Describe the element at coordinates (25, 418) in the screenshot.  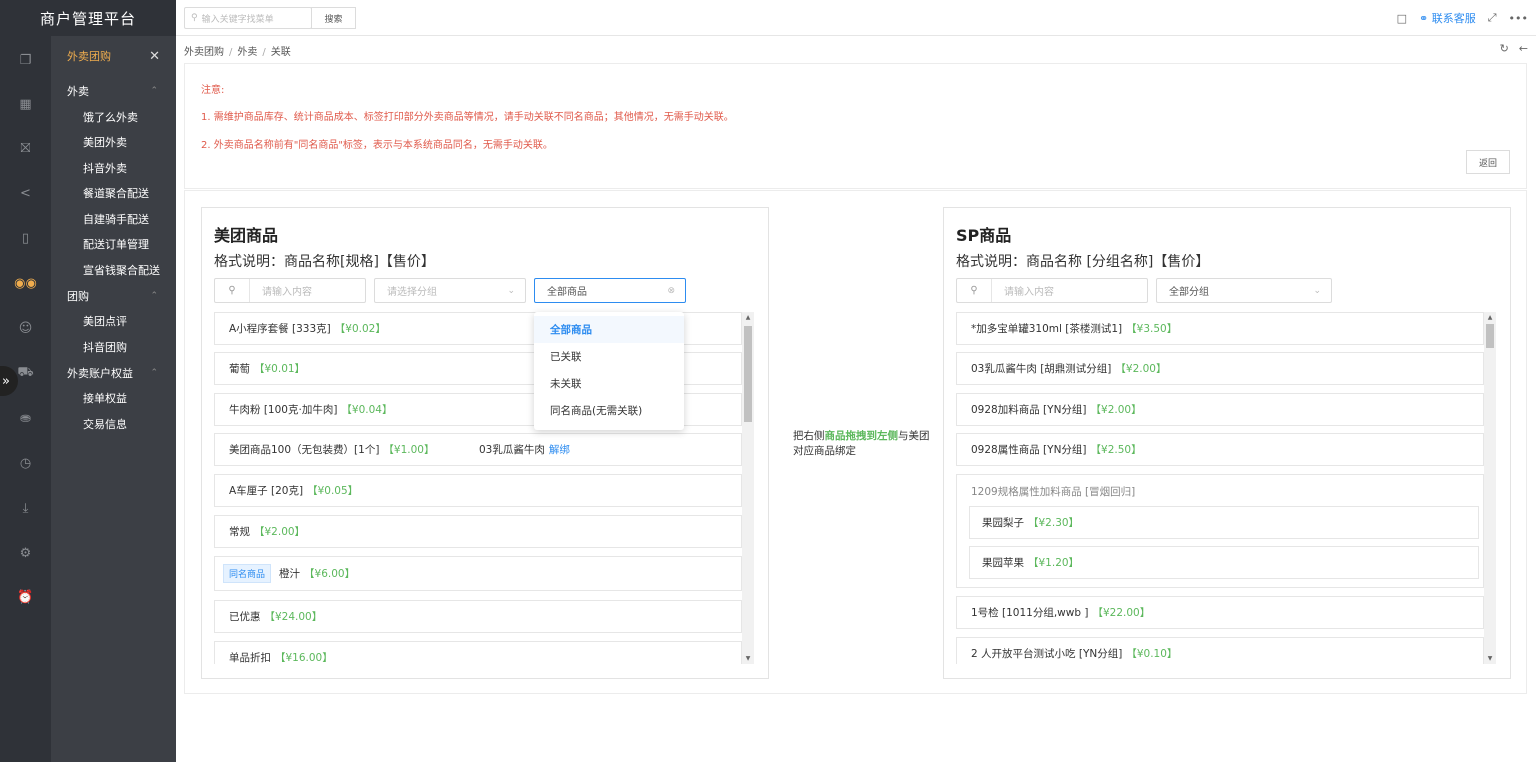
I see `database-icon: ⛂` at that location.